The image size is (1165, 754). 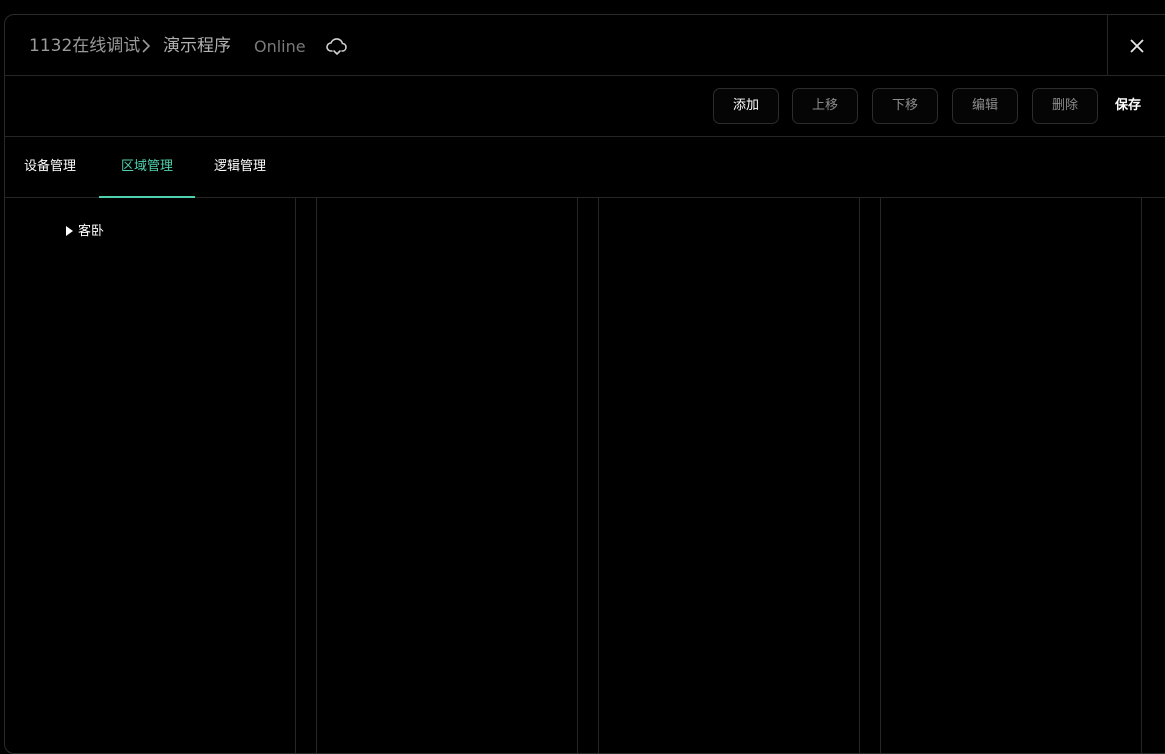 I want to click on delete-button: 删除, so click(x=1065, y=106).